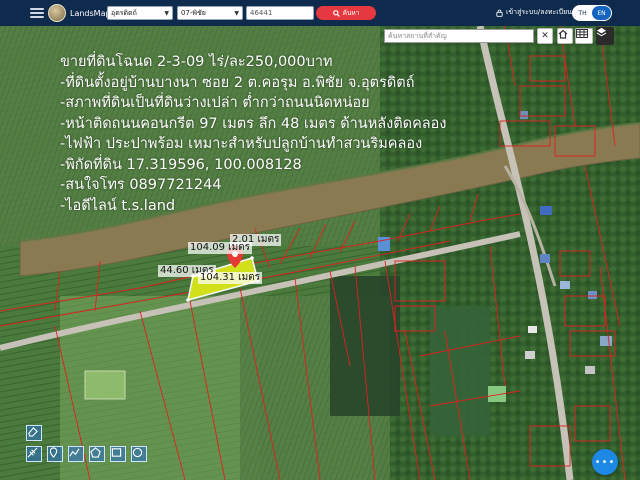 The height and width of the screenshot is (480, 640). What do you see at coordinates (336, 13) in the screenshot?
I see `search-icon` at bounding box center [336, 13].